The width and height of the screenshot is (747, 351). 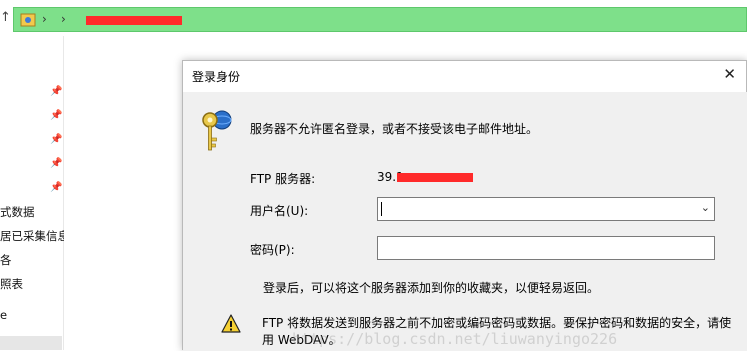 I want to click on address-field: › ›, so click(x=380, y=19).